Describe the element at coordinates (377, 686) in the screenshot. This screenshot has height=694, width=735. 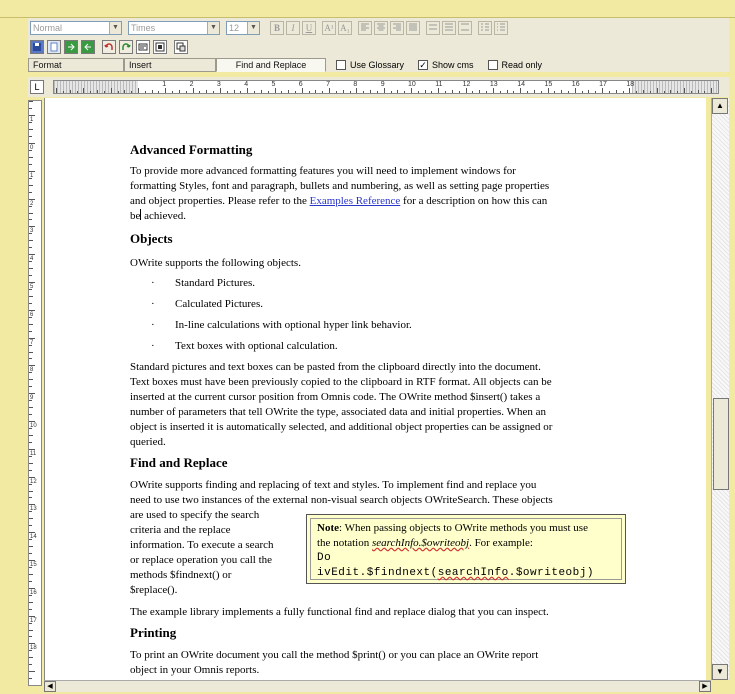
I see `horizontal-scrollbar: ◀ ▶` at that location.